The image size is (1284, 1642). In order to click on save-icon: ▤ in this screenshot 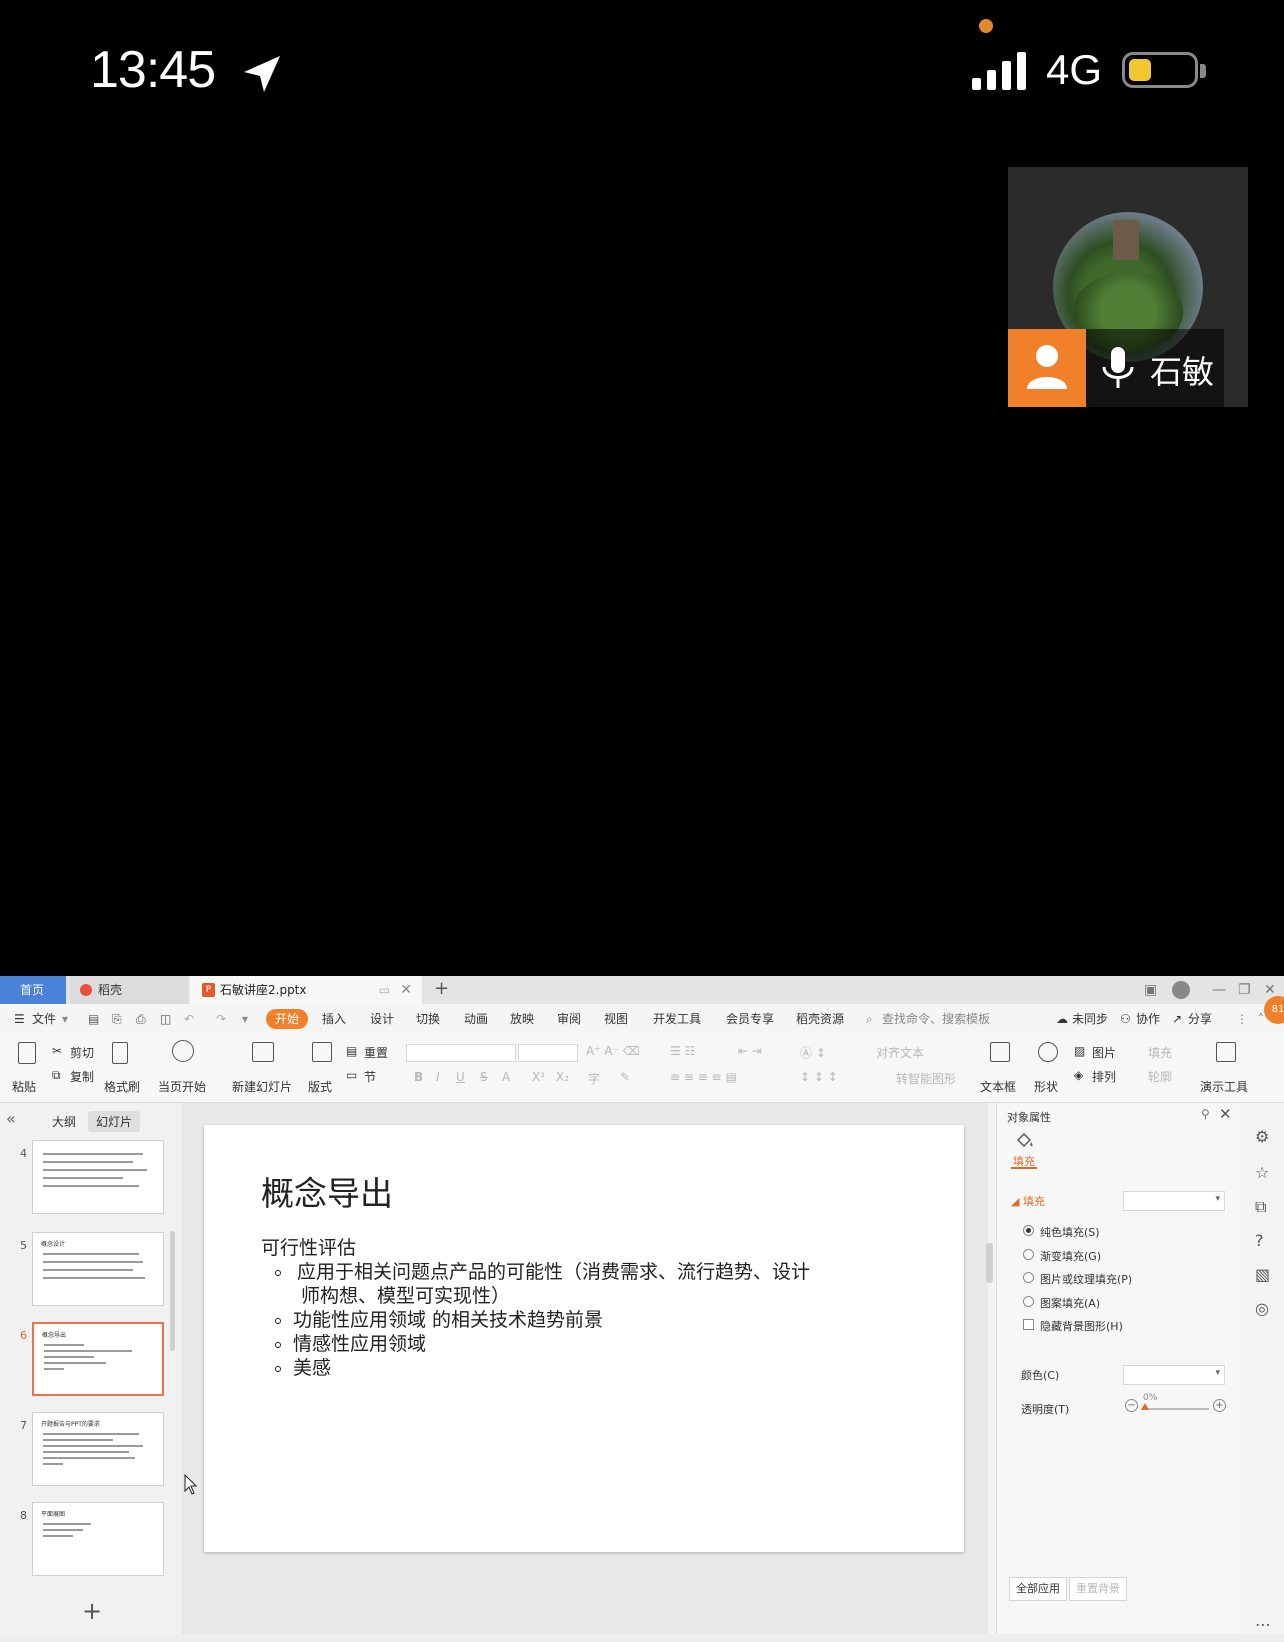, I will do `click(93, 1019)`.